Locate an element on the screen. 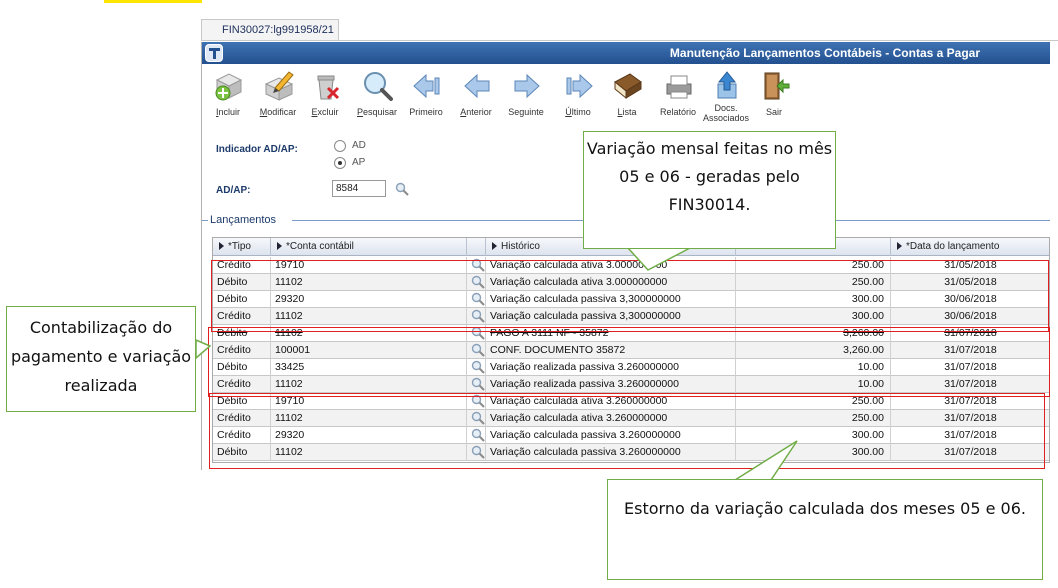 The image size is (1058, 588). delete-button: Excluir is located at coordinates (325, 96).